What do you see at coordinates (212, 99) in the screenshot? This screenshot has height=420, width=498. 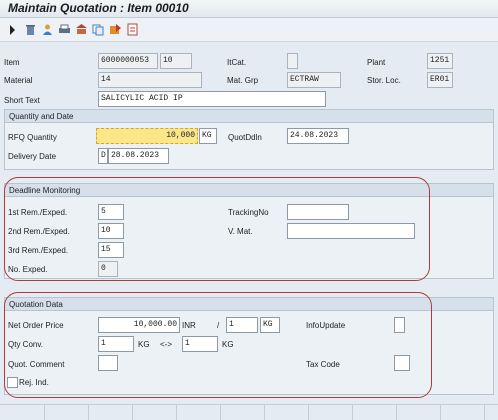 I see `shorttext-field: SALICYLIC ACID IP` at bounding box center [212, 99].